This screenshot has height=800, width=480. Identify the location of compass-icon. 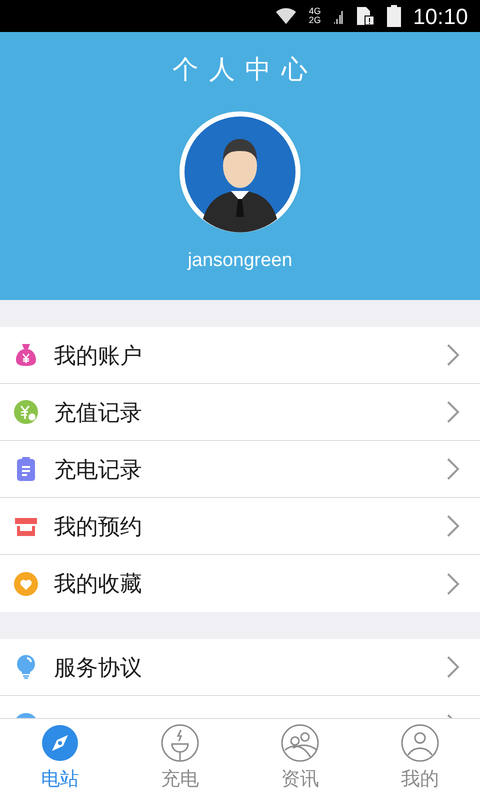
(60, 743).